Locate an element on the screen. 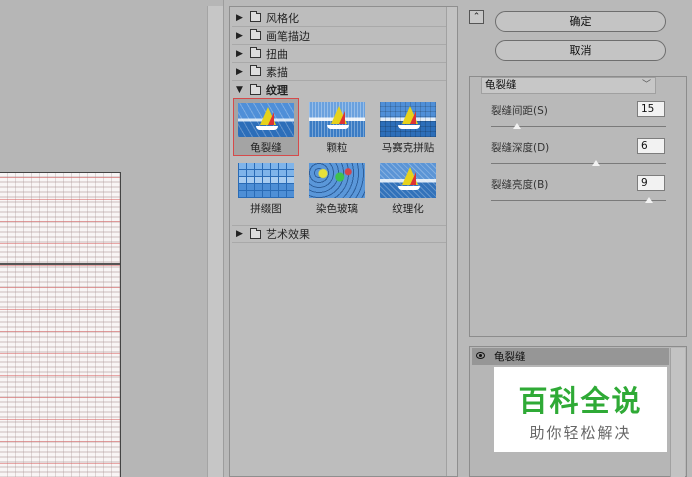  category-artistic: ▶ 艺术效果 is located at coordinates (339, 234).